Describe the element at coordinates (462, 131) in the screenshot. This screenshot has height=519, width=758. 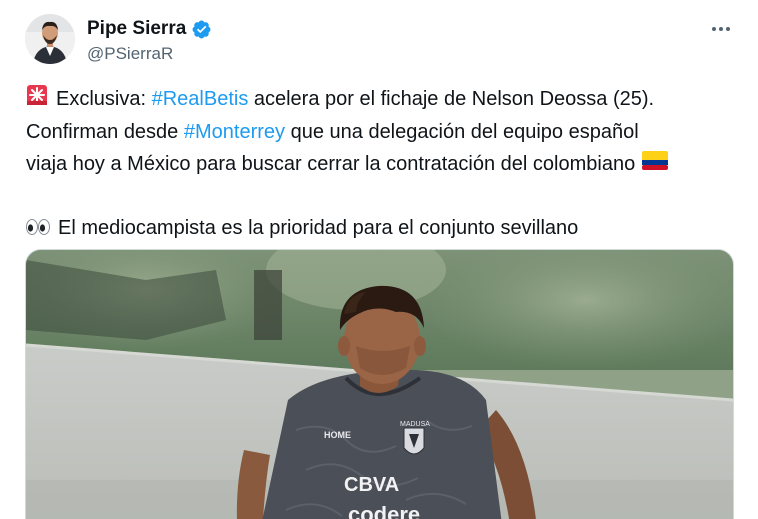
I see `tweet-line-2-suffix: que una delegación del equipo español` at that location.